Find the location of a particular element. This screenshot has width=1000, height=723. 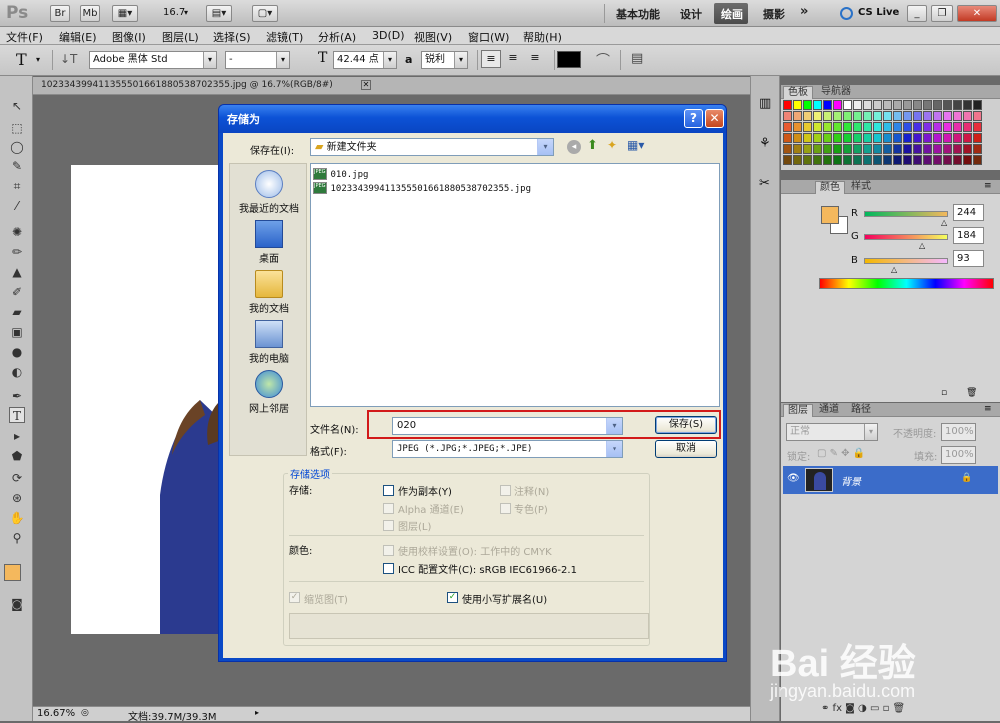

status-zoom: 16.67% is located at coordinates (56, 713).